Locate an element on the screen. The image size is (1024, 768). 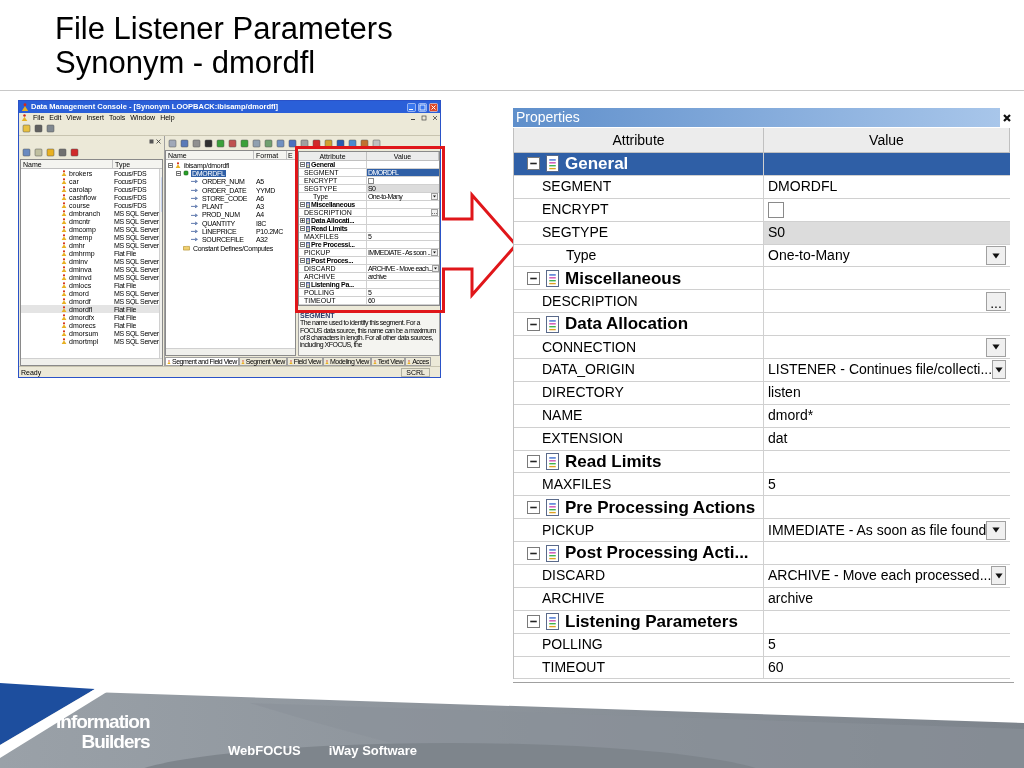
slide-title: File Listener Parameters is located at coordinates (224, 29).